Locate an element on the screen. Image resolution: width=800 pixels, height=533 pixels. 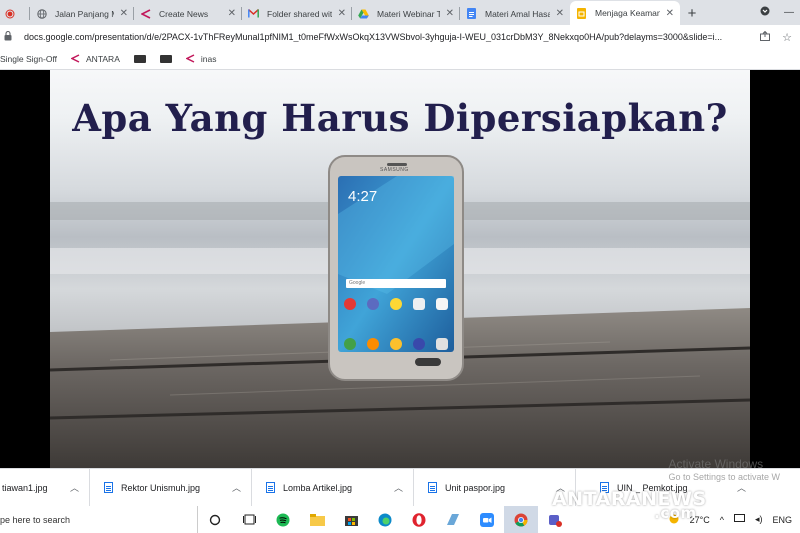
opera-icon is located at coordinates (419, 519).